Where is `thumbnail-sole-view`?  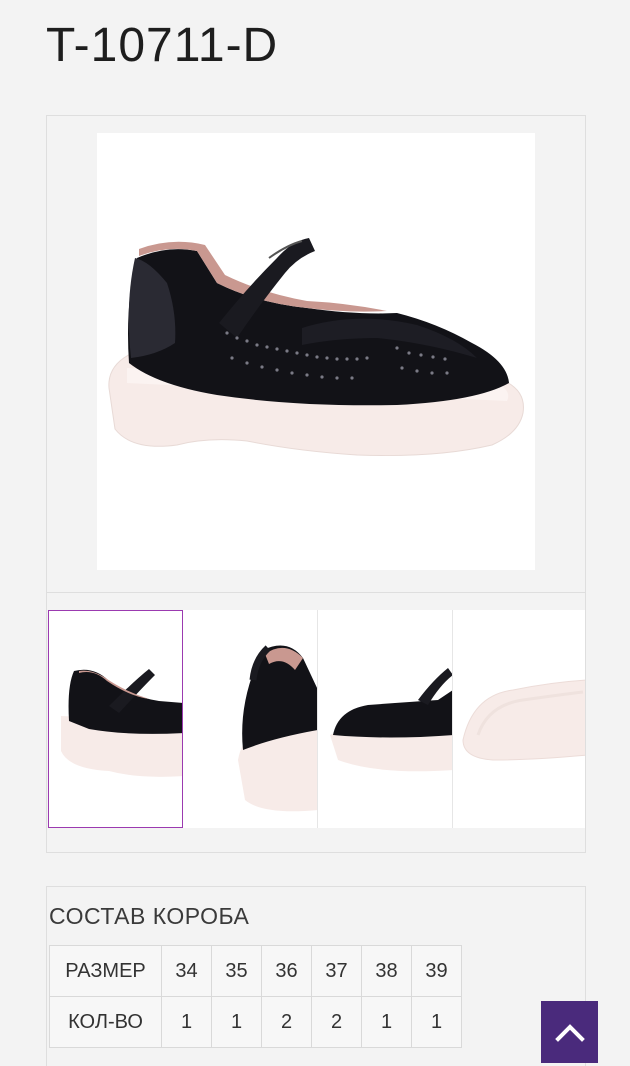 thumbnail-sole-view is located at coordinates (519, 719).